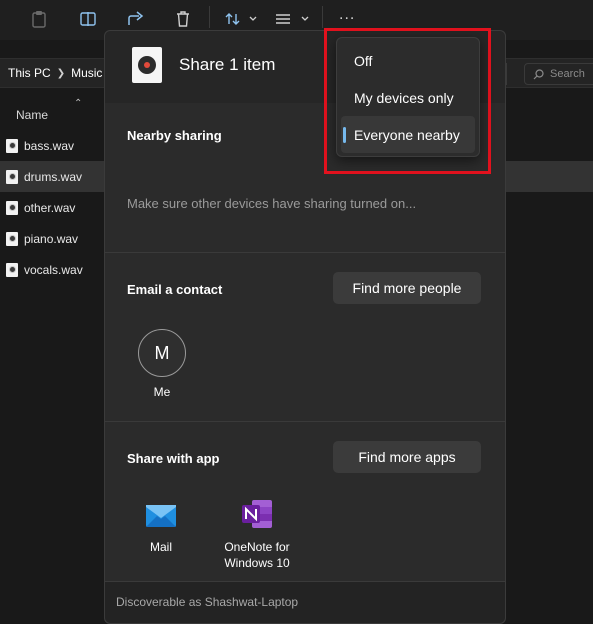  What do you see at coordinates (162, 392) in the screenshot?
I see `contact-name: Me` at bounding box center [162, 392].